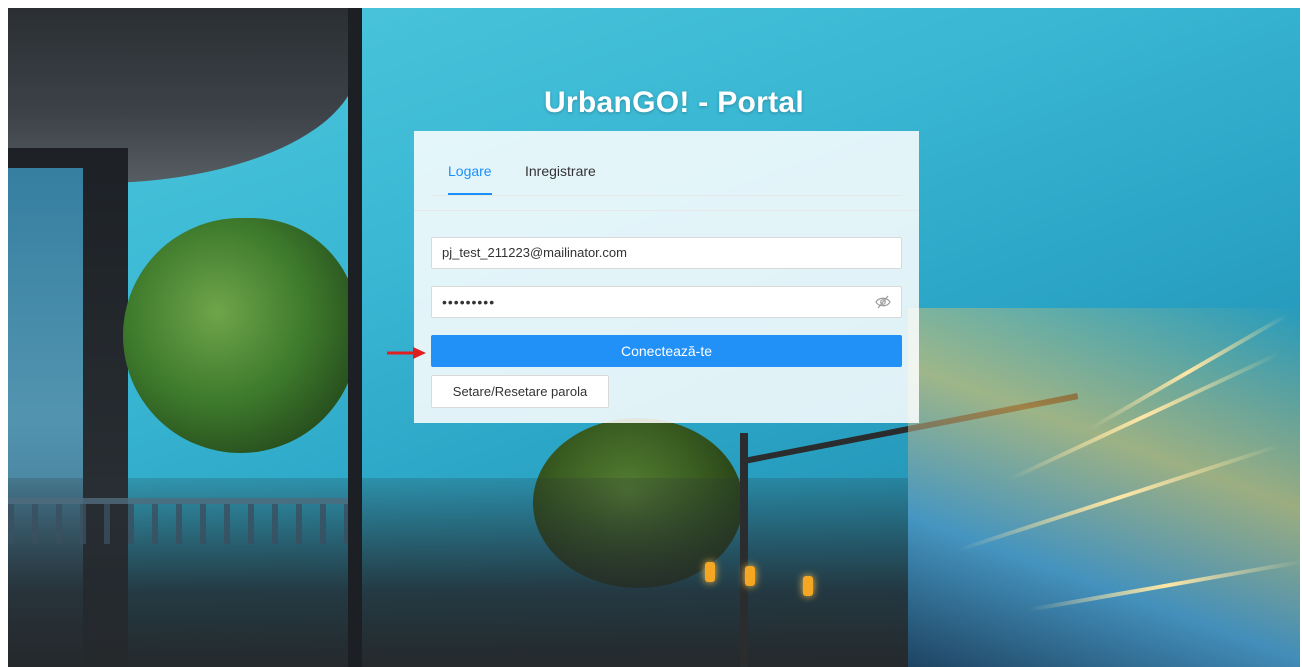  I want to click on login-button: Conectează-te, so click(666, 351).